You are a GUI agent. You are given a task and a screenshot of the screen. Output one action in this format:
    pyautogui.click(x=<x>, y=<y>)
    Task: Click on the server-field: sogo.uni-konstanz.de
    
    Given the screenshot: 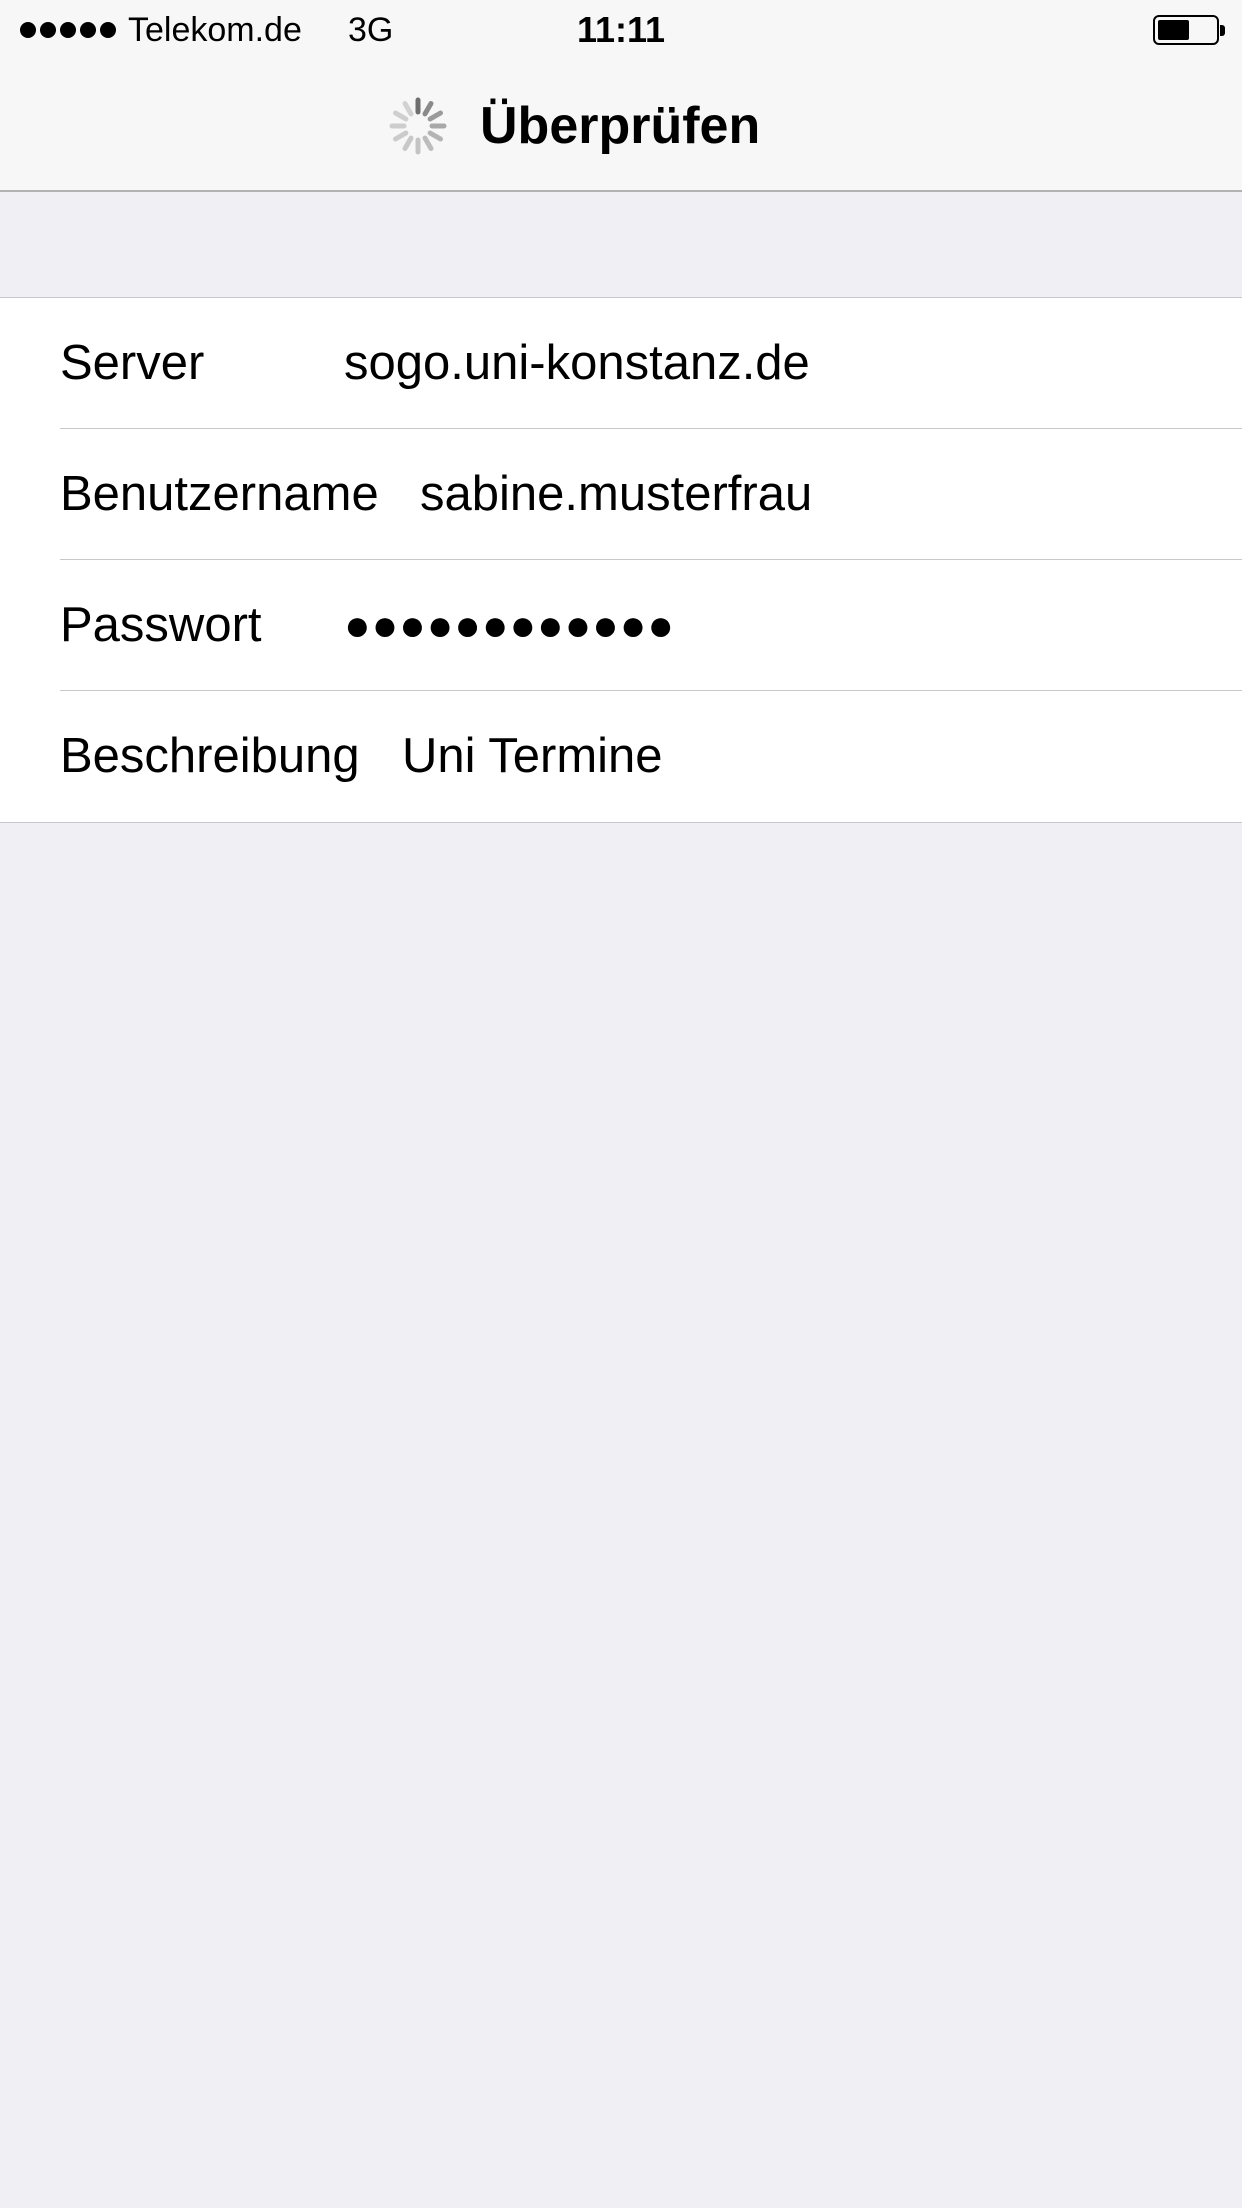 What is the action you would take?
    pyautogui.click(x=577, y=363)
    